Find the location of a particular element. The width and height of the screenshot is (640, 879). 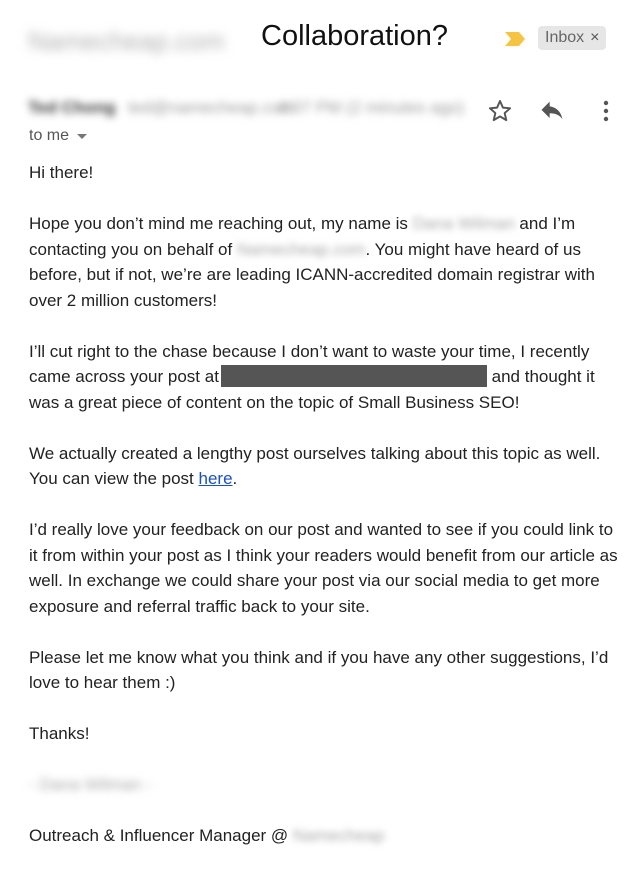

greeting: Hi there! is located at coordinates (61, 172).